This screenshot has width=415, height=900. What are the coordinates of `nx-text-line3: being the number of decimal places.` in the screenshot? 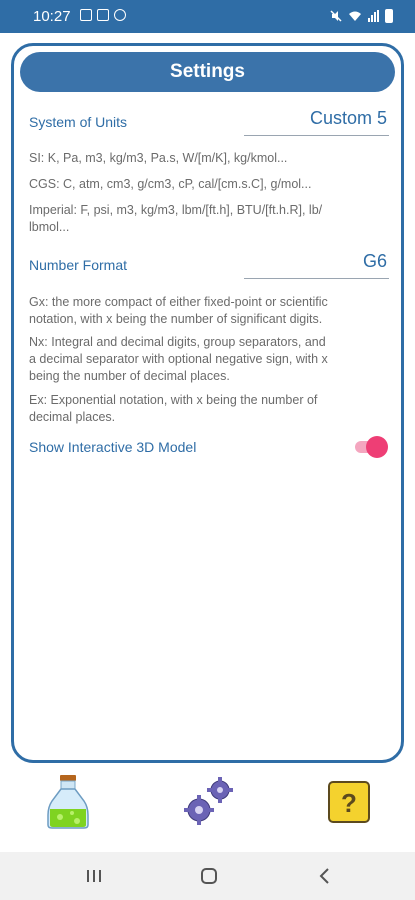 It's located at (129, 376).